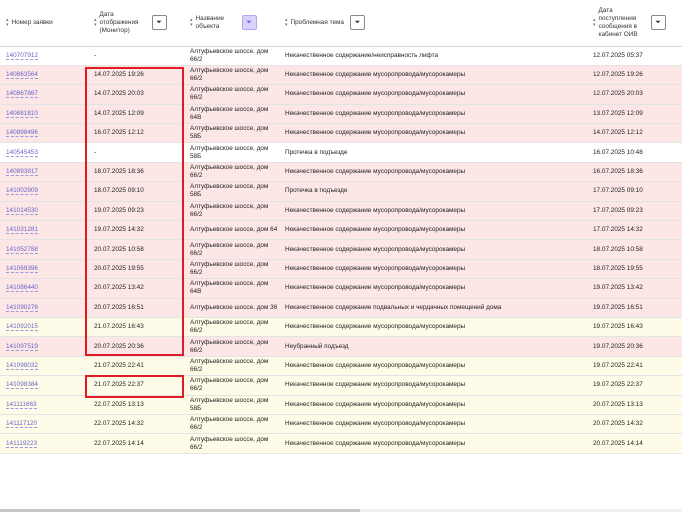  What do you see at coordinates (22, 113) in the screenshot?
I see `request-number-link: 140881810` at bounding box center [22, 113].